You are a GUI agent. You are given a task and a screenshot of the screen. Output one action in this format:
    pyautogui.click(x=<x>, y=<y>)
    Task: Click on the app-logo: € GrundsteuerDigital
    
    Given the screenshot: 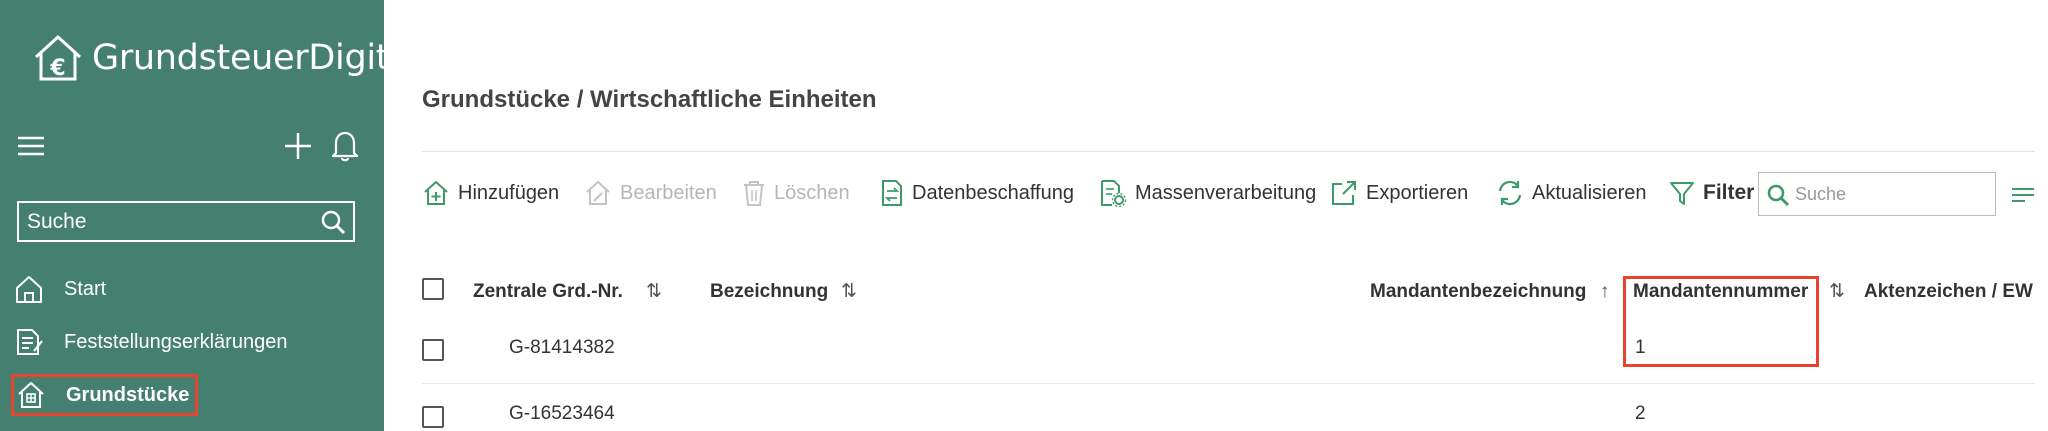 What is the action you would take?
    pyautogui.click(x=225, y=58)
    